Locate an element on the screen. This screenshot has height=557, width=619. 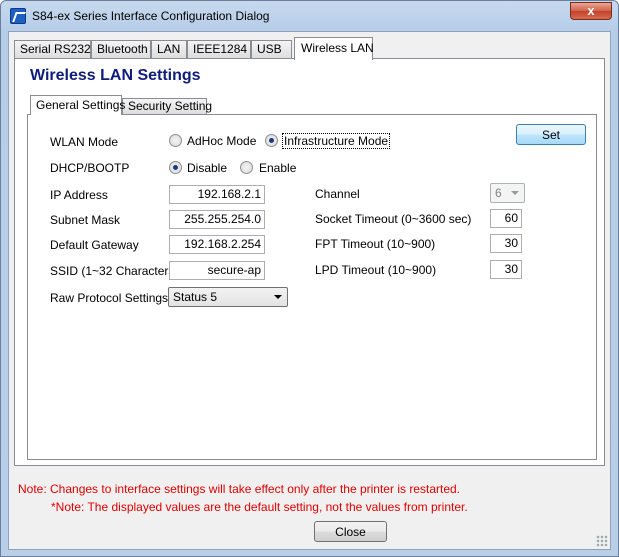
dhcp-enable-radio is located at coordinates (246, 167).